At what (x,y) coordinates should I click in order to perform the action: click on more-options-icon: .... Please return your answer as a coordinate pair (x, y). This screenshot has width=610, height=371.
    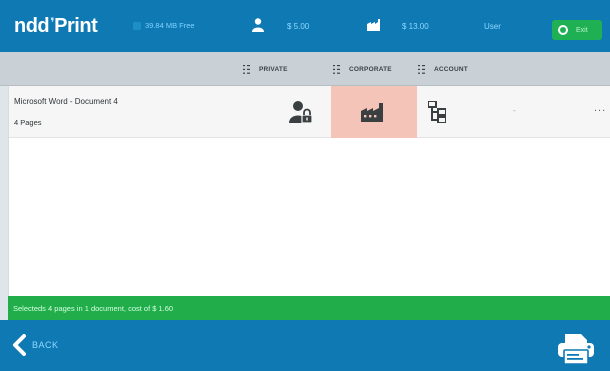
    Looking at the image, I should click on (600, 108).